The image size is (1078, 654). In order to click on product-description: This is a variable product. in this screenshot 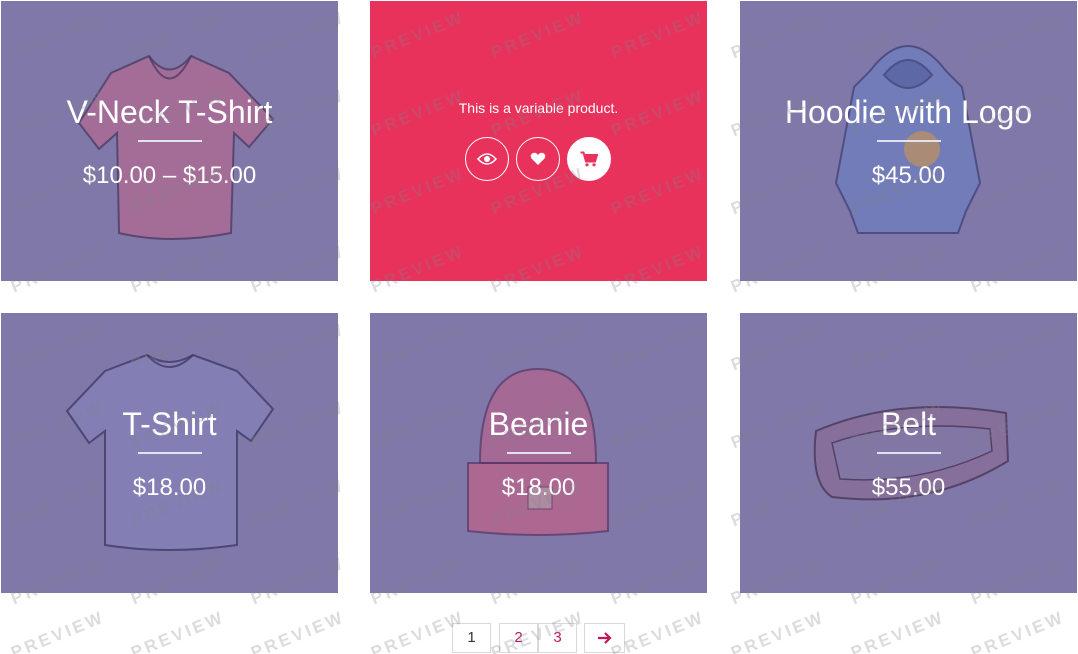, I will do `click(538, 108)`.